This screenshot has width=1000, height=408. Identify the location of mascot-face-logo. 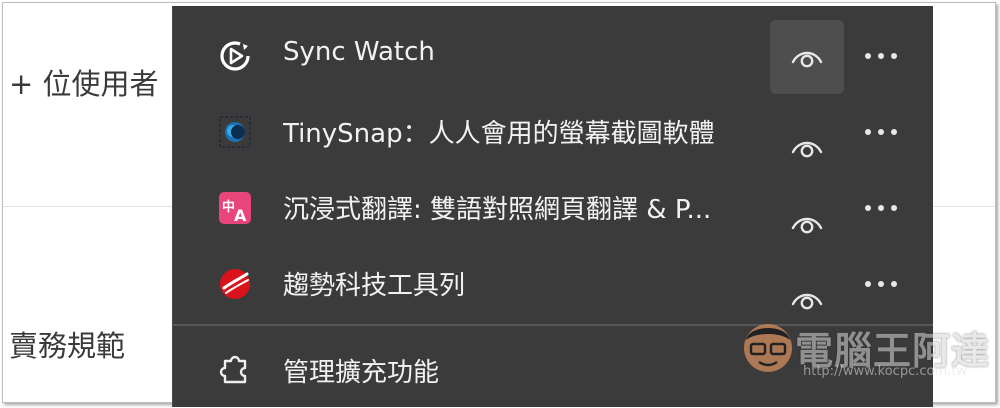
(768, 348).